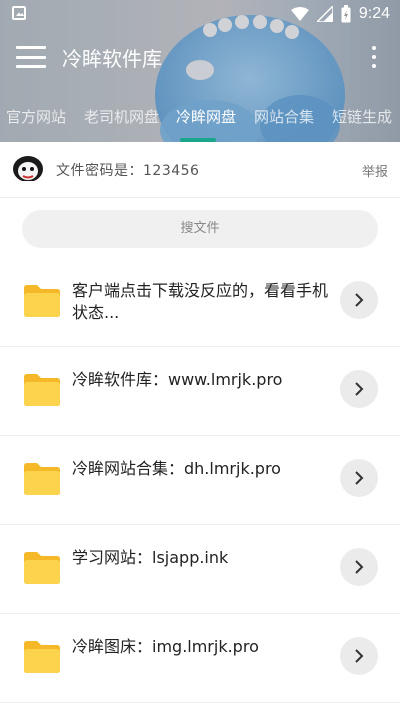 The image size is (400, 711). What do you see at coordinates (200, 229) in the screenshot?
I see `search-input: 搜文件` at bounding box center [200, 229].